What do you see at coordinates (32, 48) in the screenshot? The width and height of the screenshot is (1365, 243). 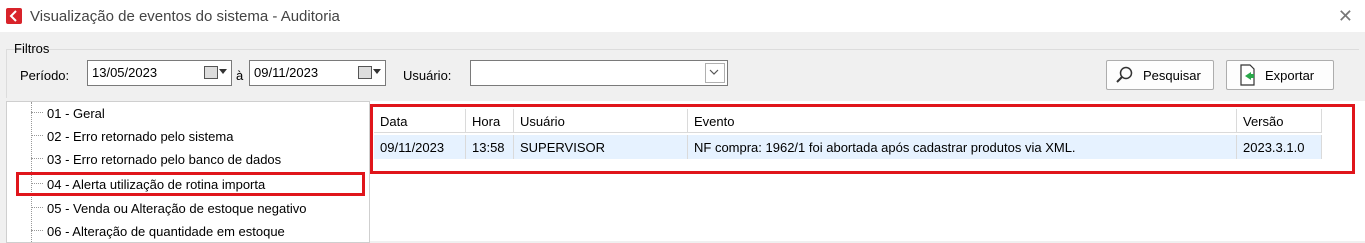 I see `filters-group-label: Filtros` at bounding box center [32, 48].